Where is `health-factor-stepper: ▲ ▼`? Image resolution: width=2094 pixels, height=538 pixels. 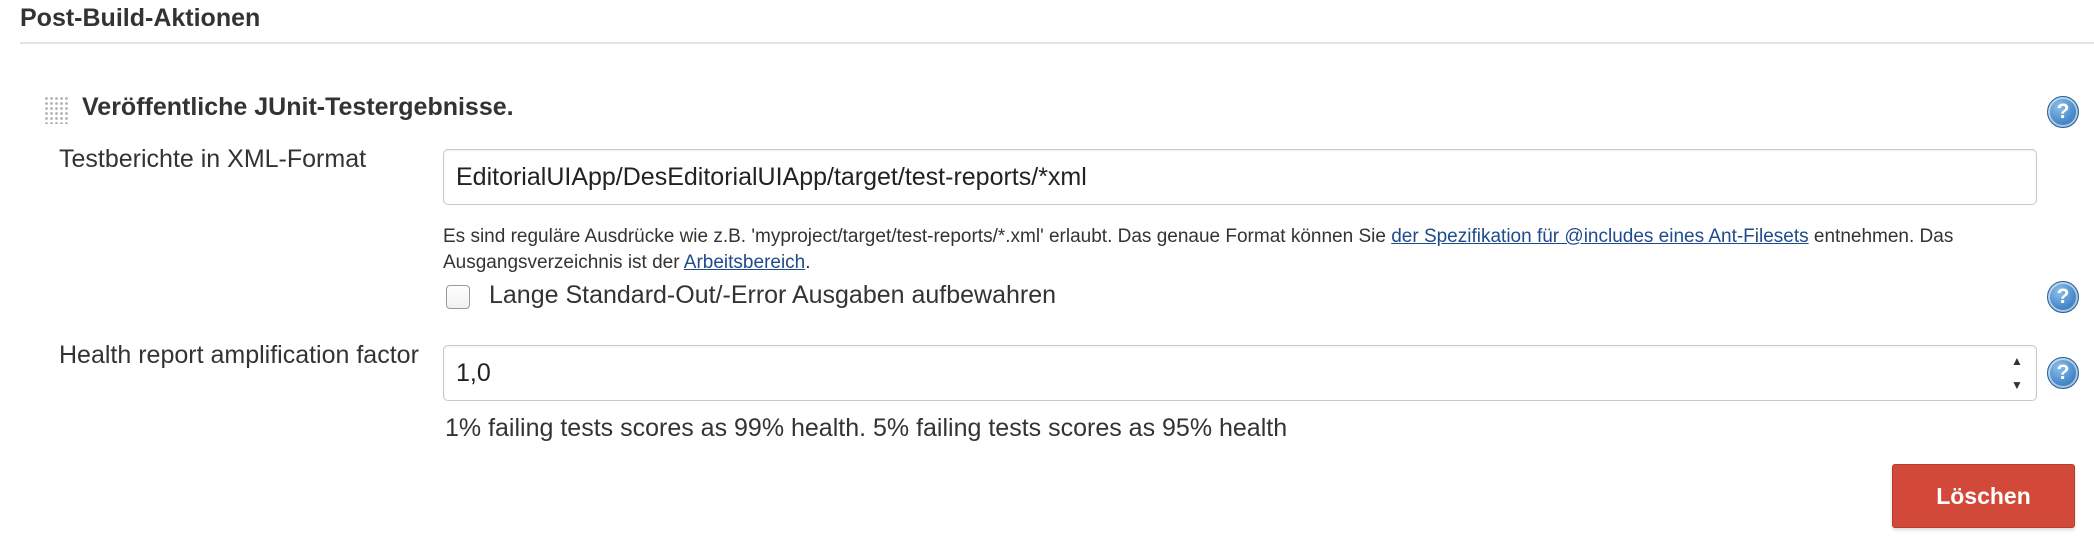 health-factor-stepper: ▲ ▼ is located at coordinates (2017, 373).